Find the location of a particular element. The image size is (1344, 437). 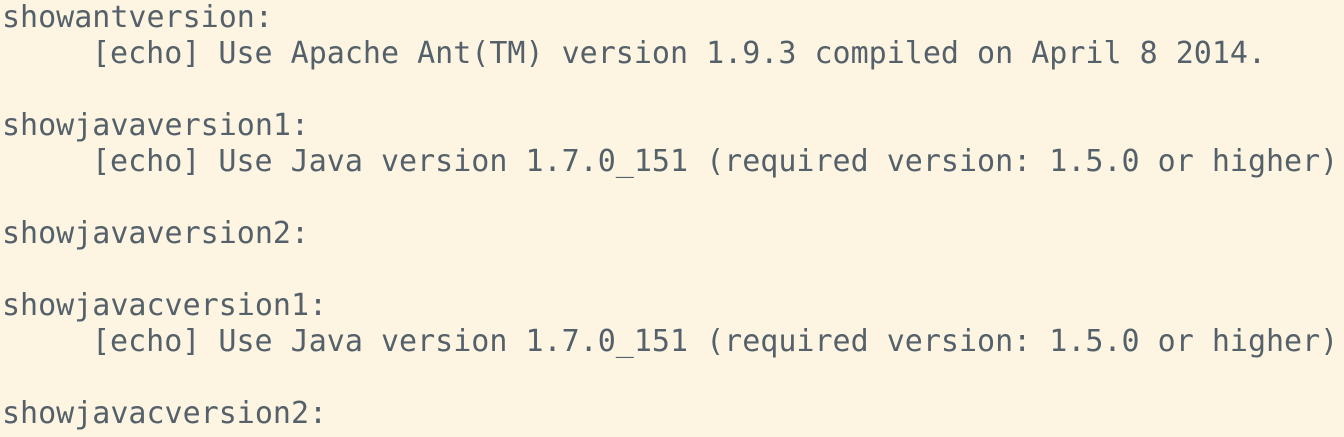

target-heading-showantversion: showantversion: is located at coordinates (137, 17).